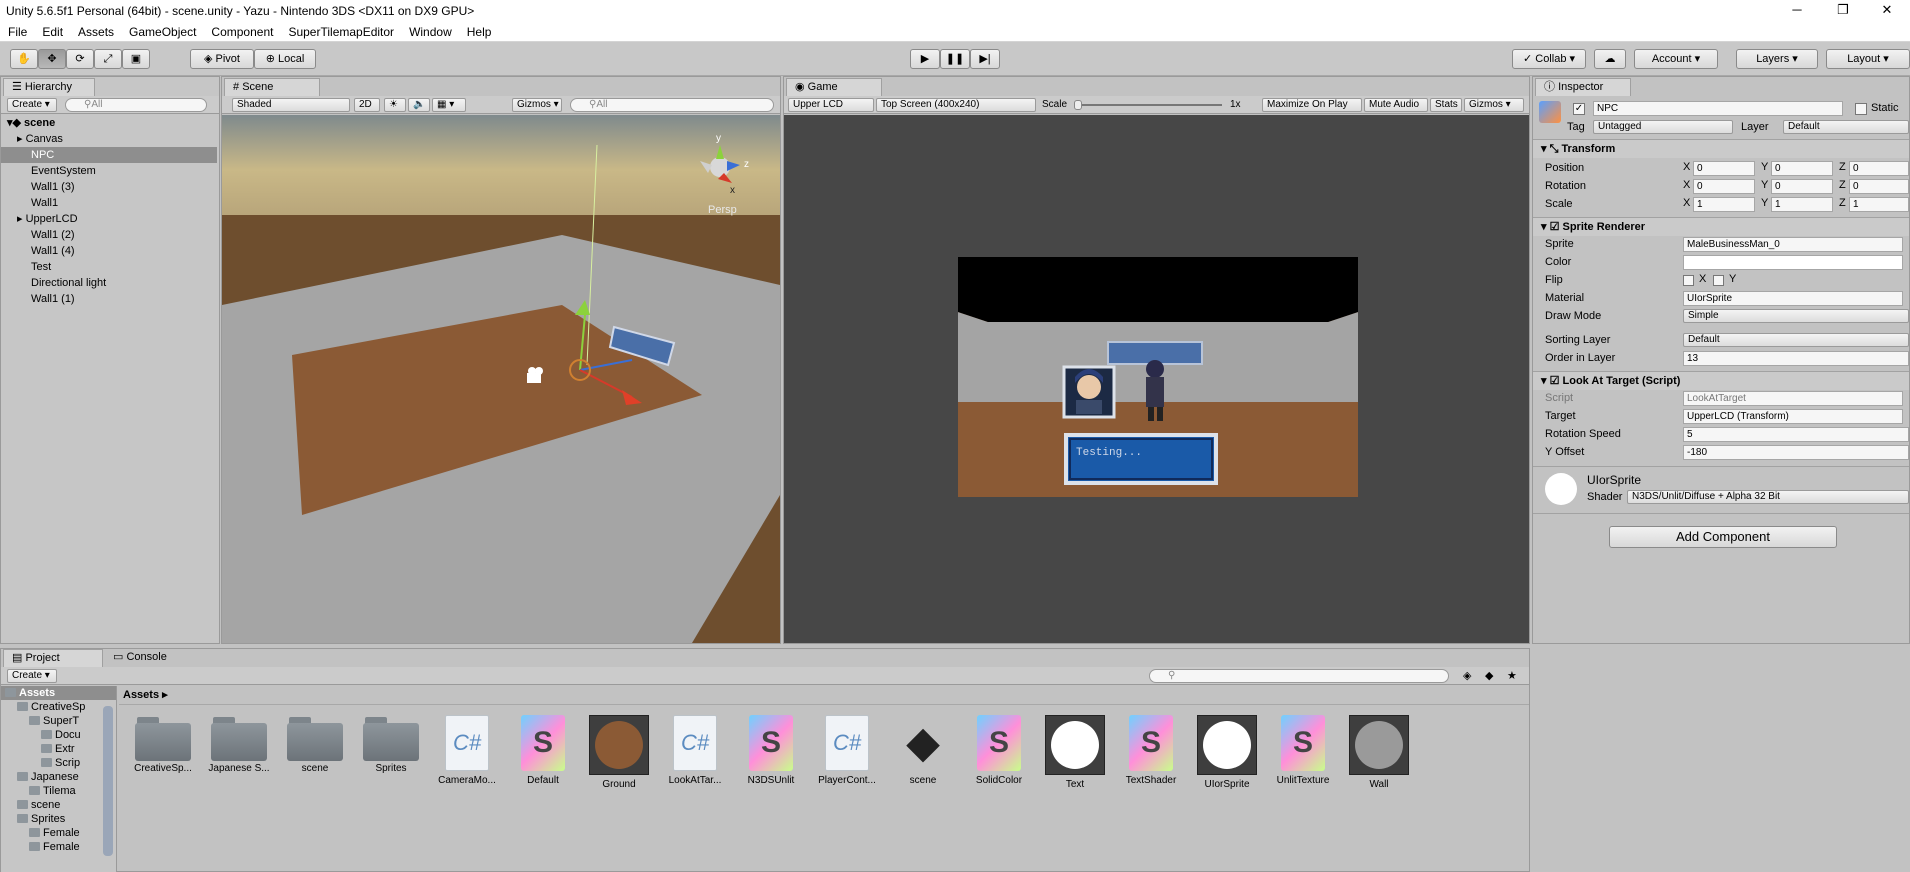  I want to click on asset-item: scene, so click(315, 765).